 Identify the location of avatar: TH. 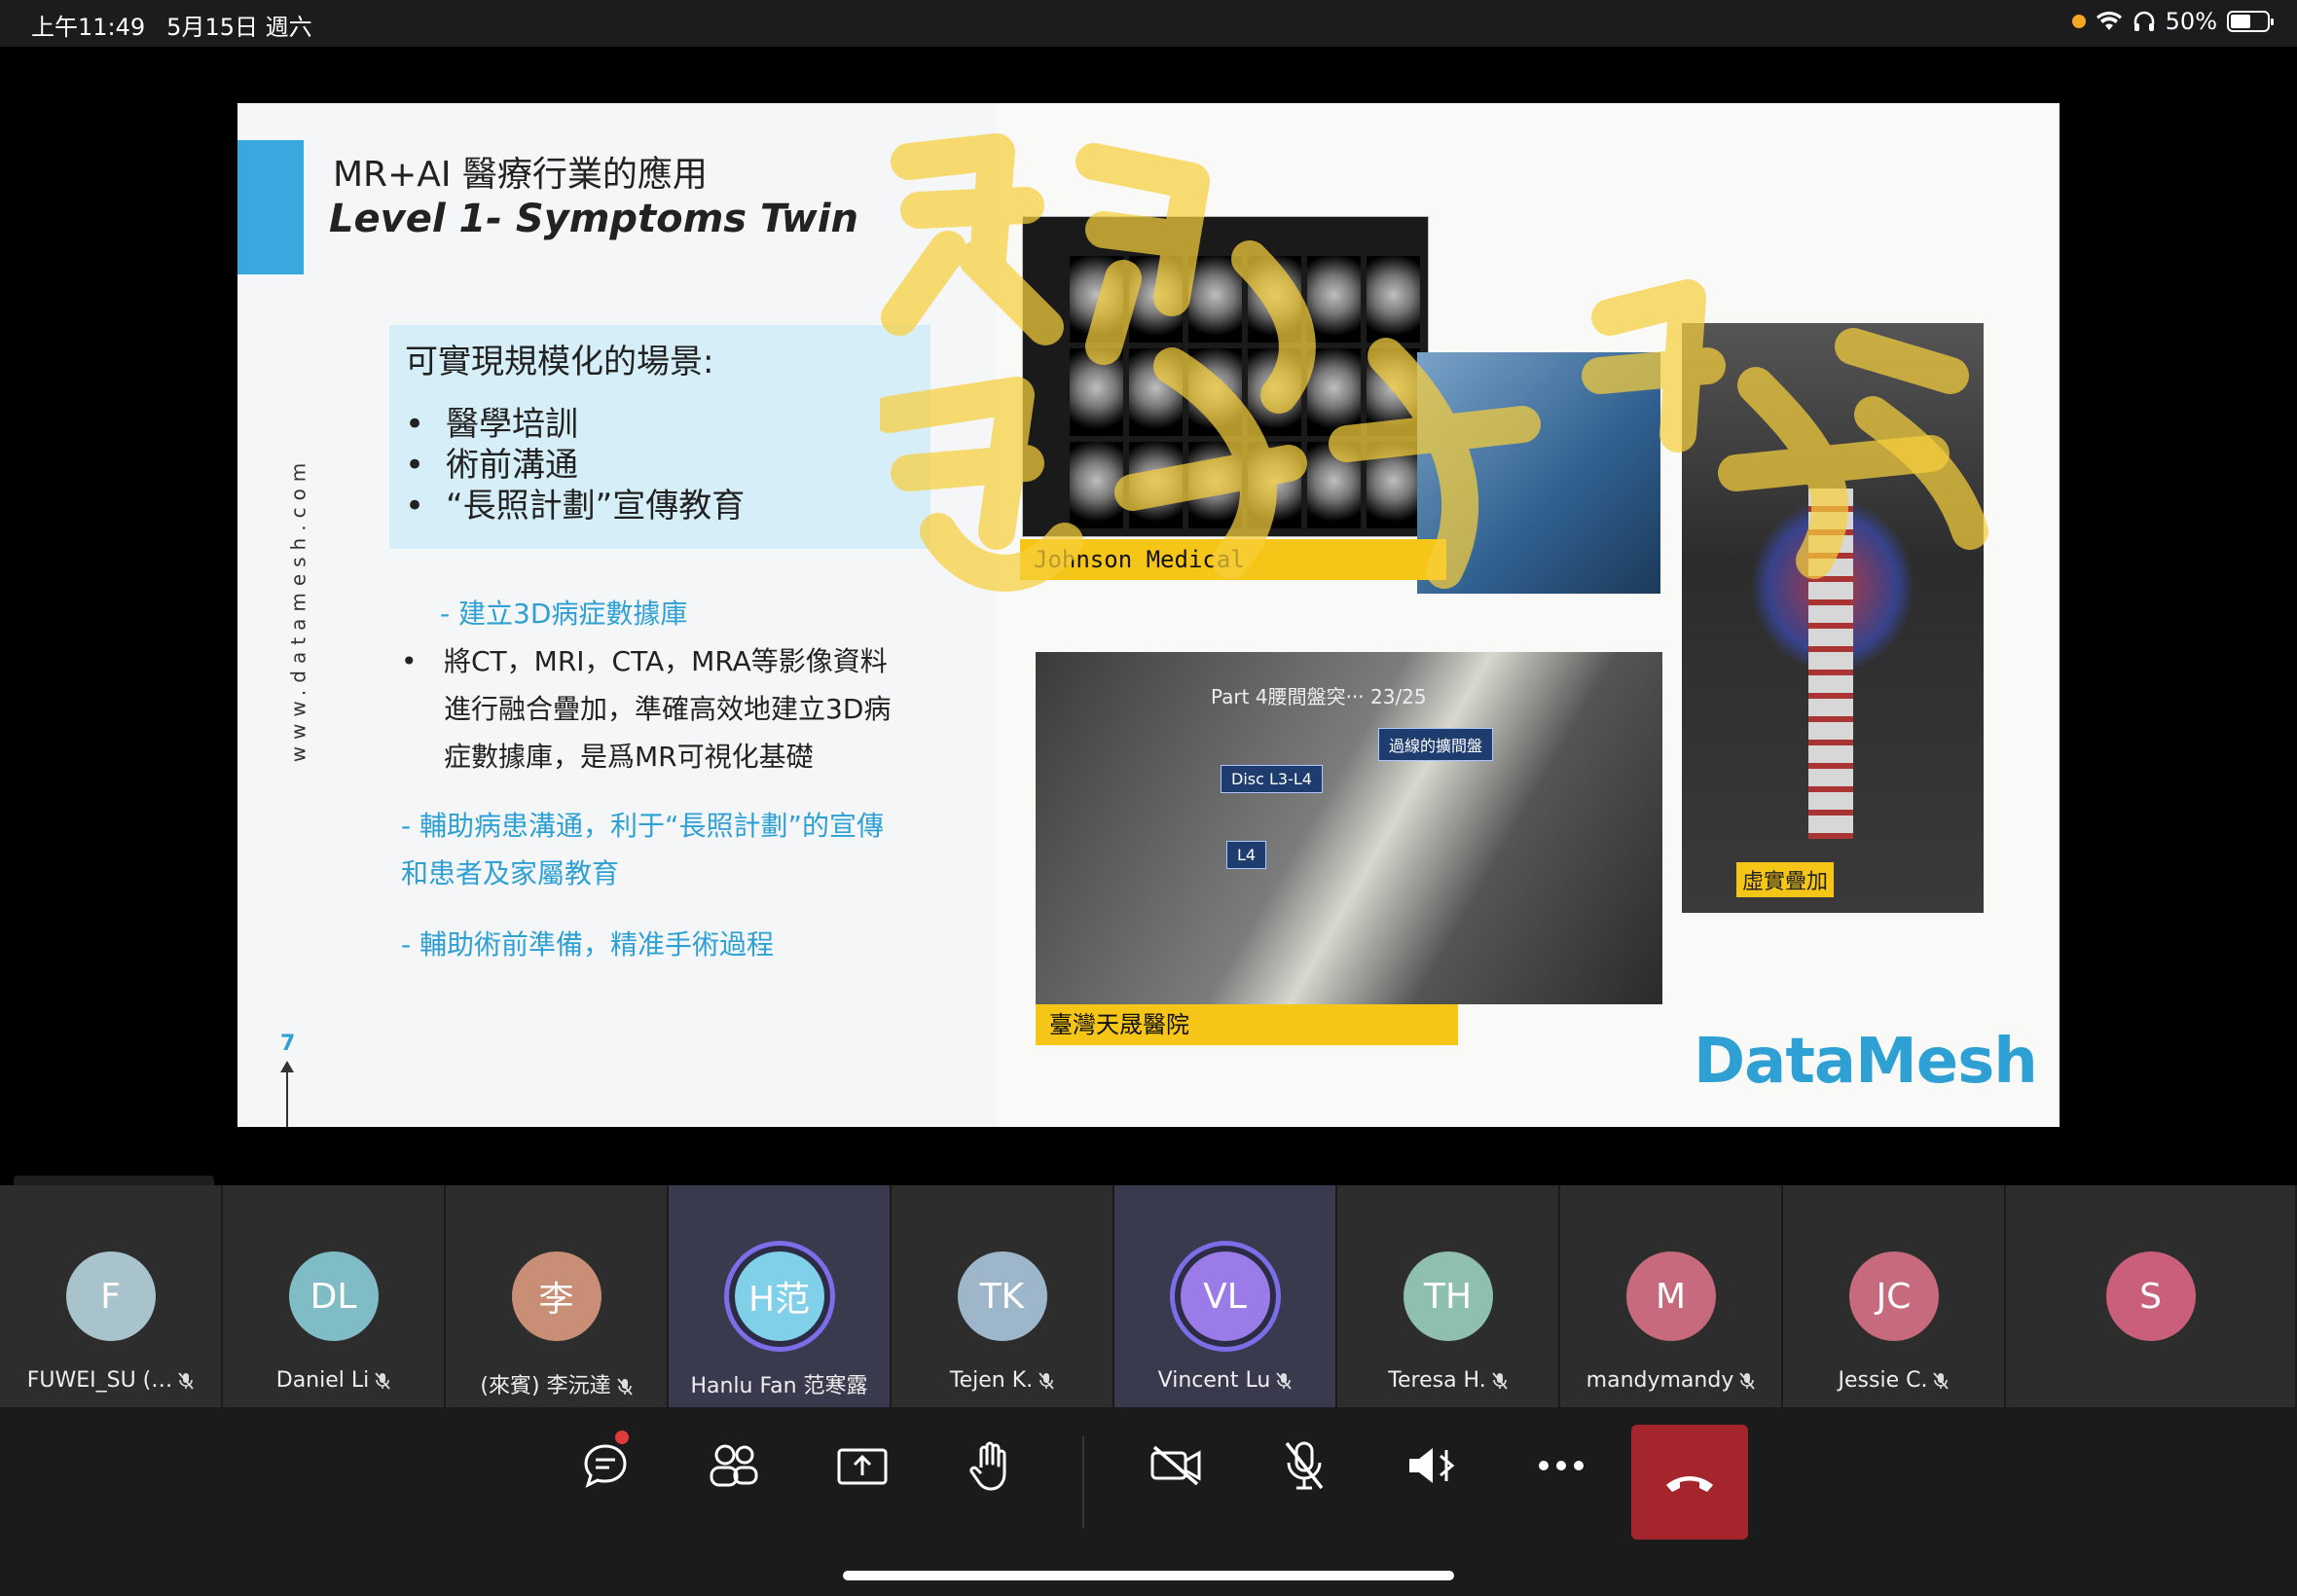
(1448, 1296).